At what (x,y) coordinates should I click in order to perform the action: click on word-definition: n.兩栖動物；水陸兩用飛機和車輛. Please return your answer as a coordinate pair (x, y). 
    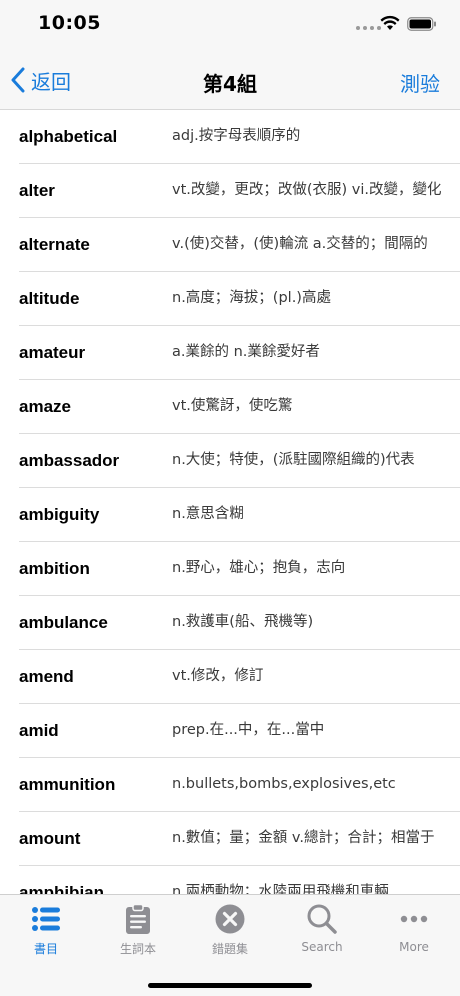
    Looking at the image, I should click on (280, 889).